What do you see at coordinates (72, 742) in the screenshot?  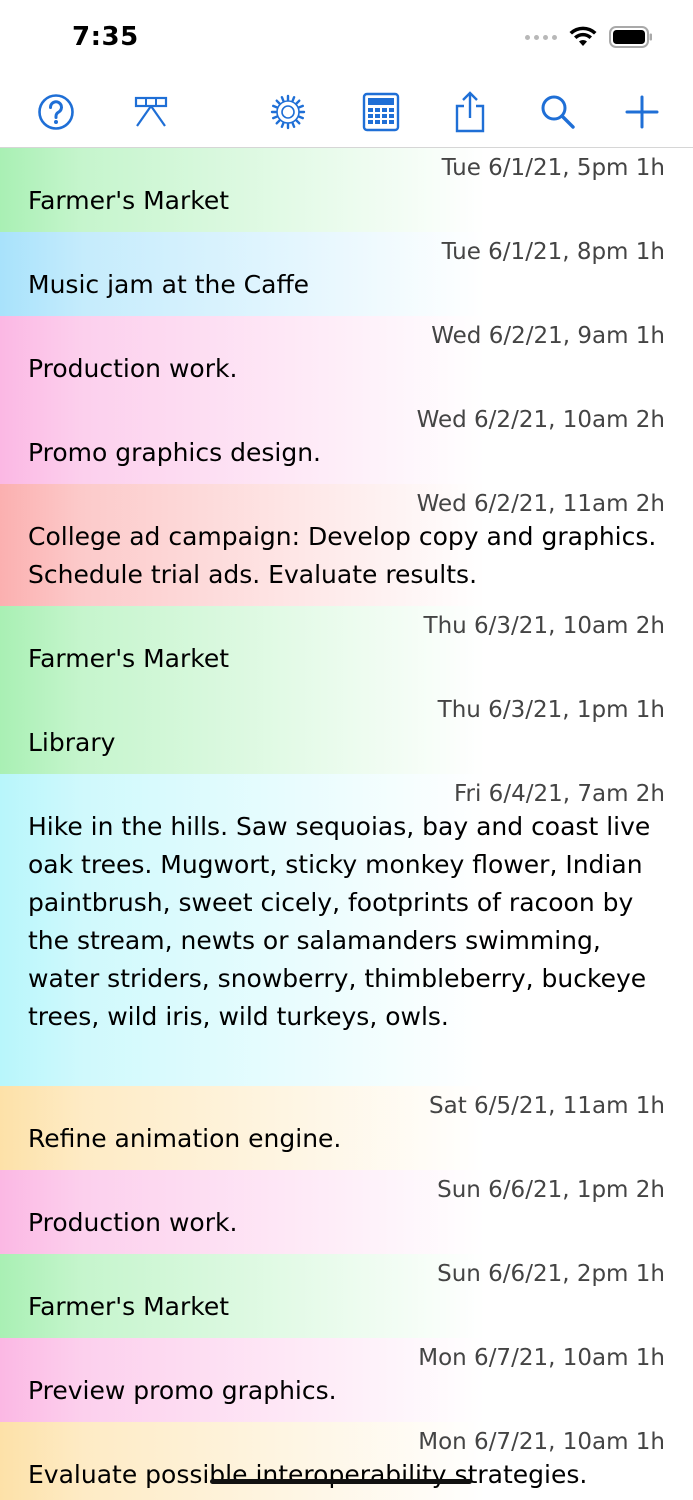 I see `event-title: Library` at bounding box center [72, 742].